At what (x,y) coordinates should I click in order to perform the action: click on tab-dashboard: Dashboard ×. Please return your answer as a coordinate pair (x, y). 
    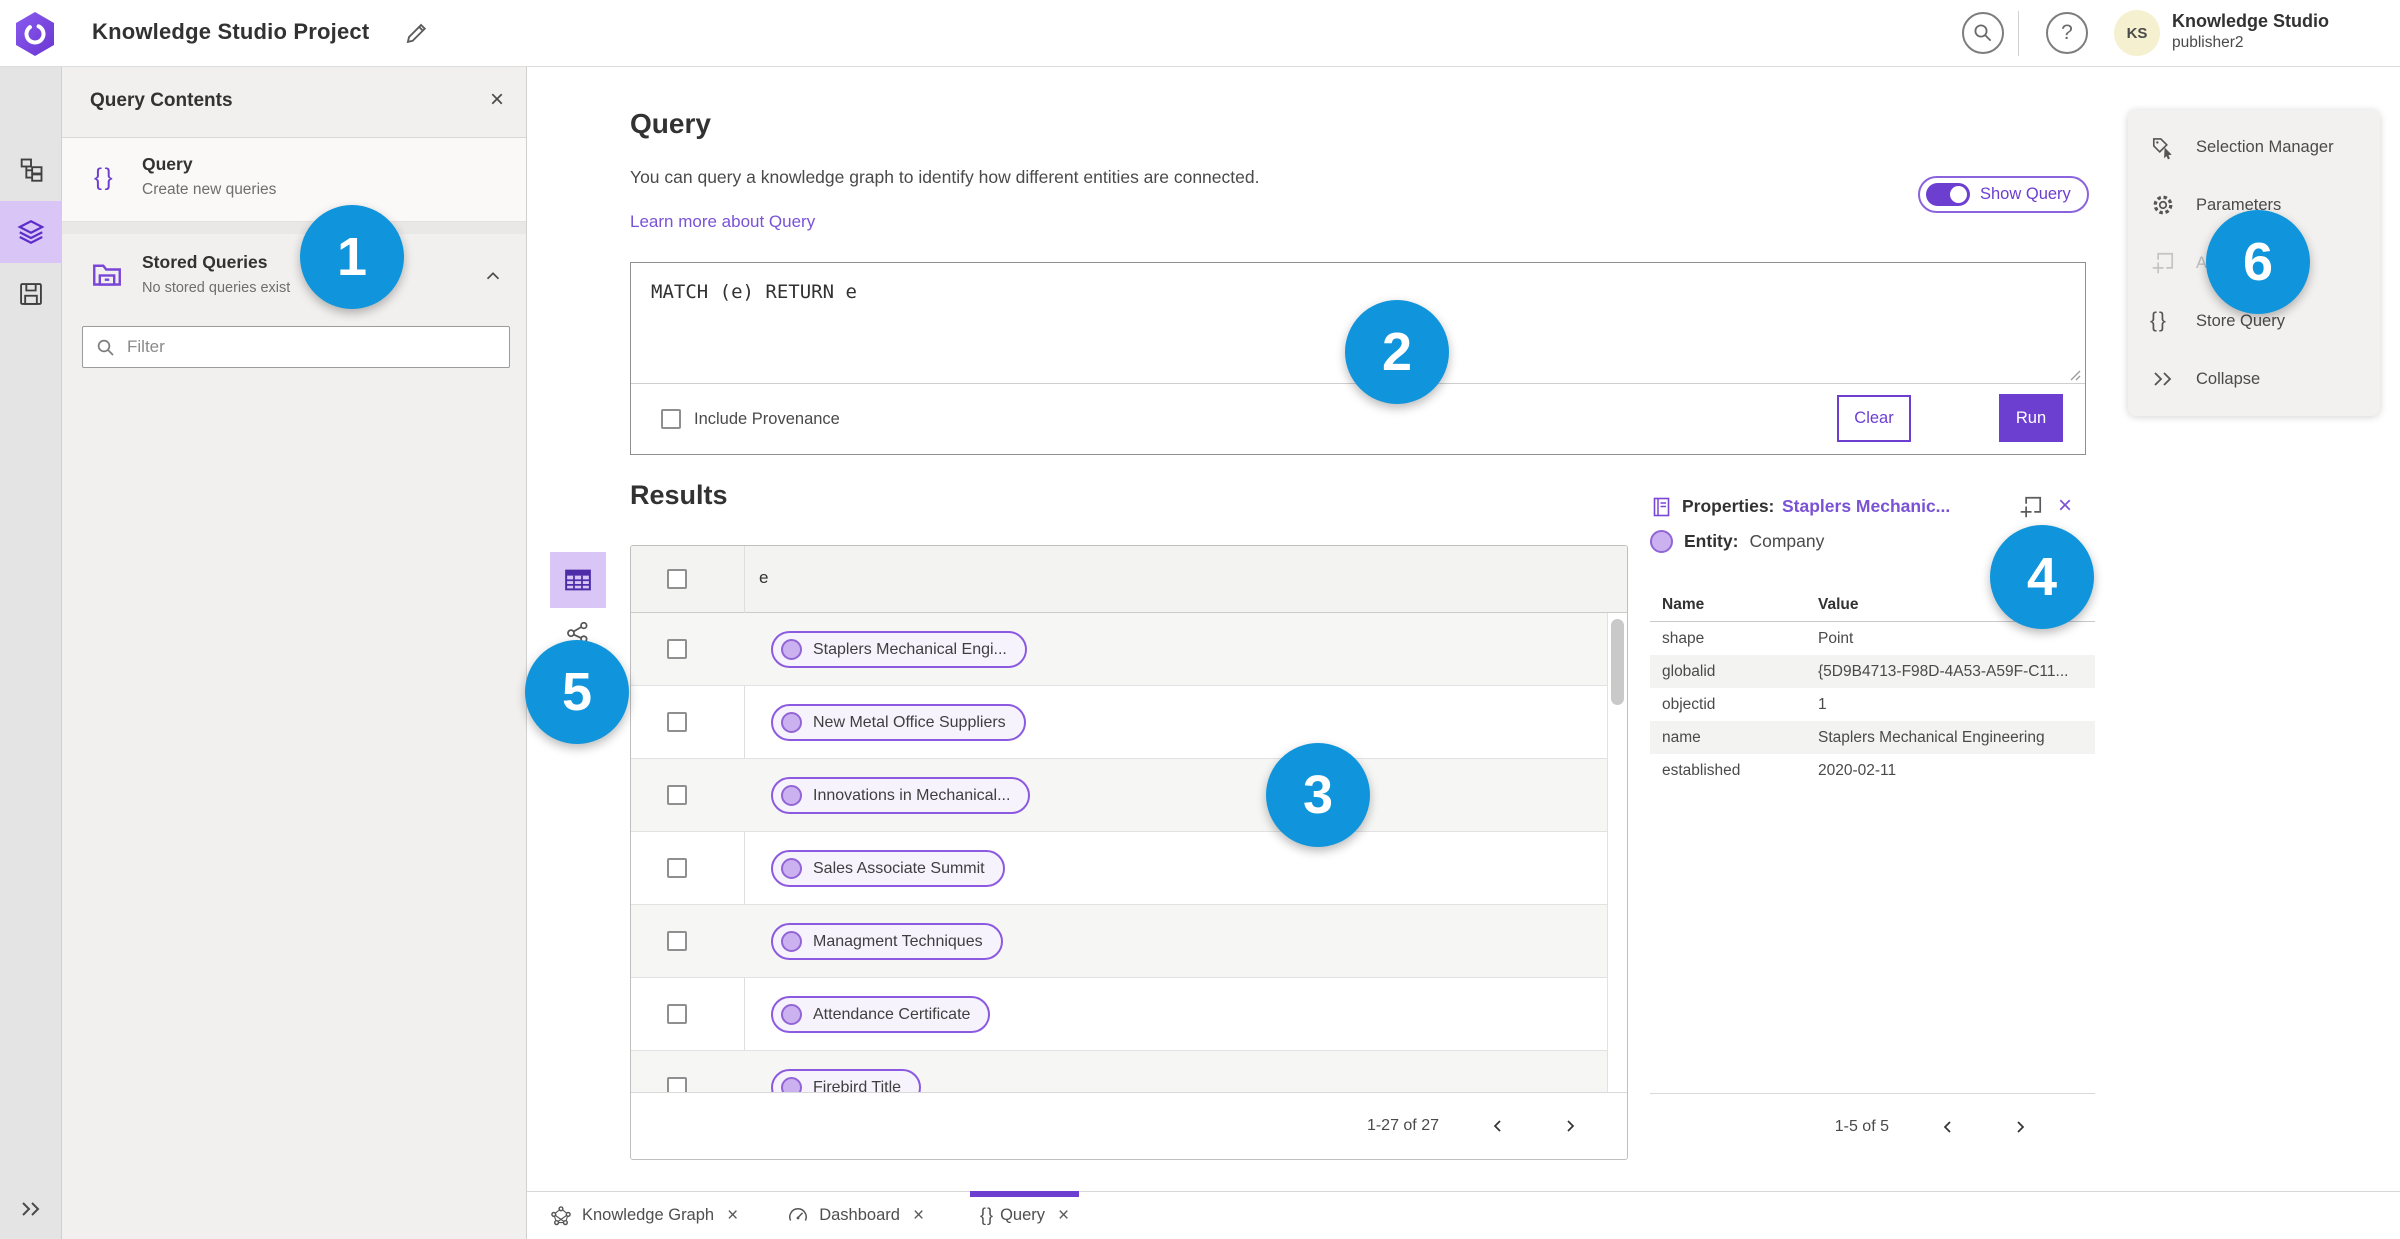
    Looking at the image, I should click on (855, 1215).